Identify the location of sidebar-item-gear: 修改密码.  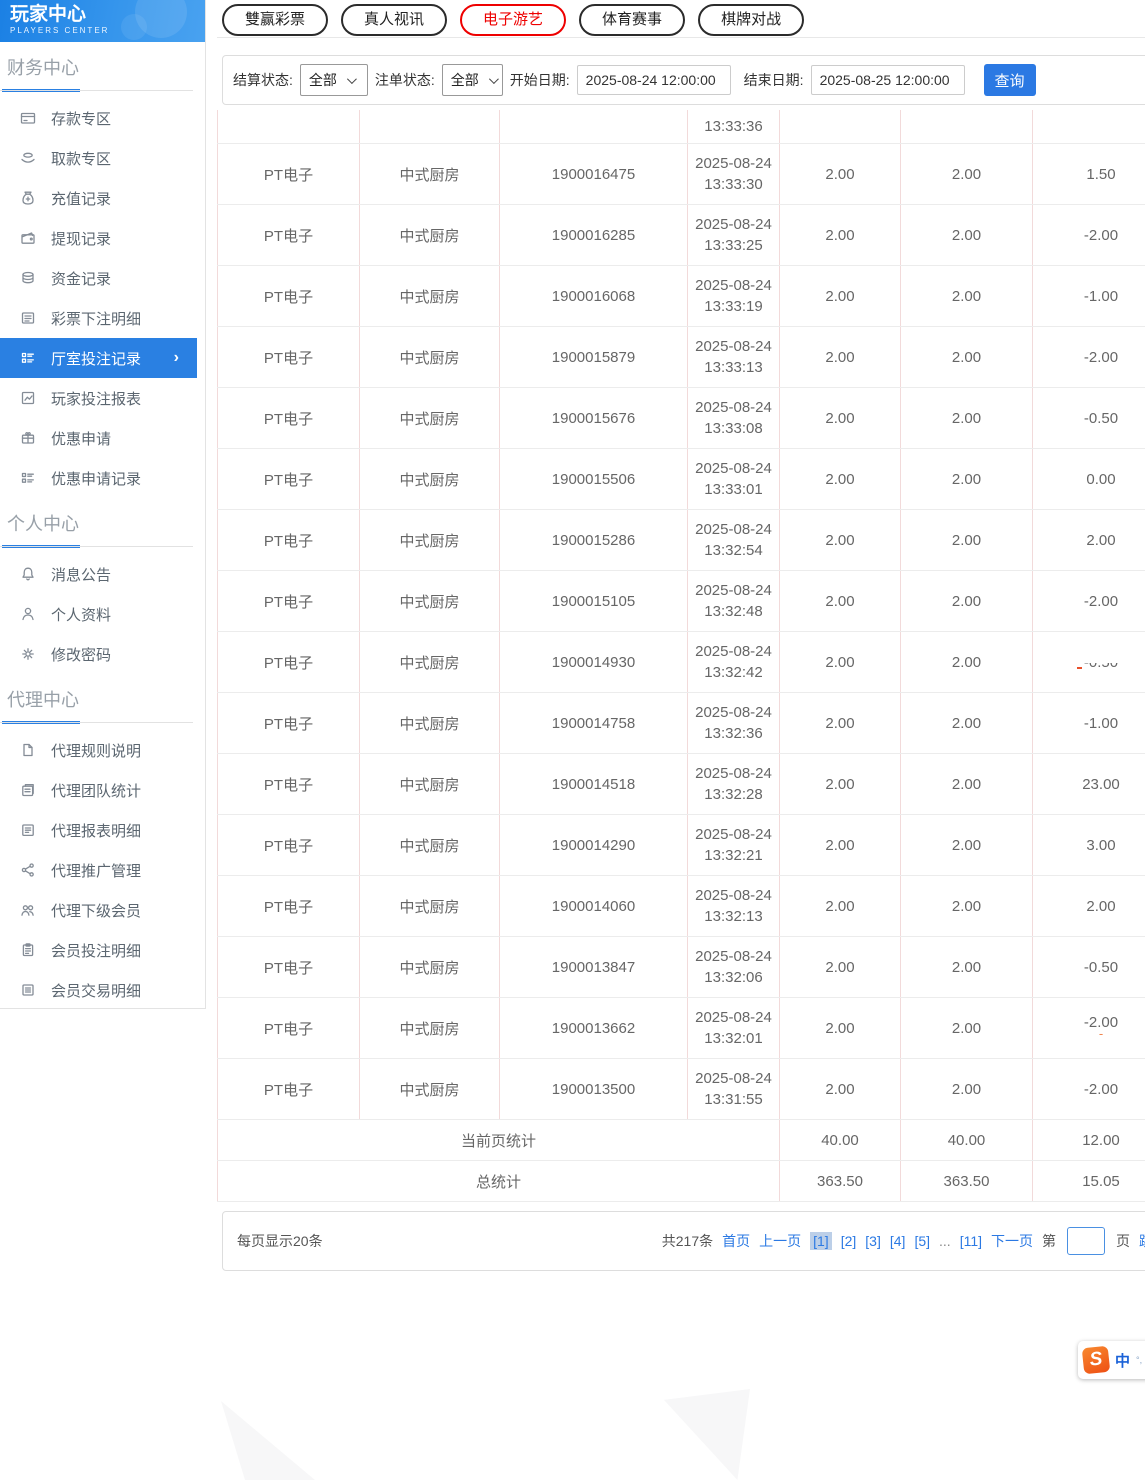
(98, 654).